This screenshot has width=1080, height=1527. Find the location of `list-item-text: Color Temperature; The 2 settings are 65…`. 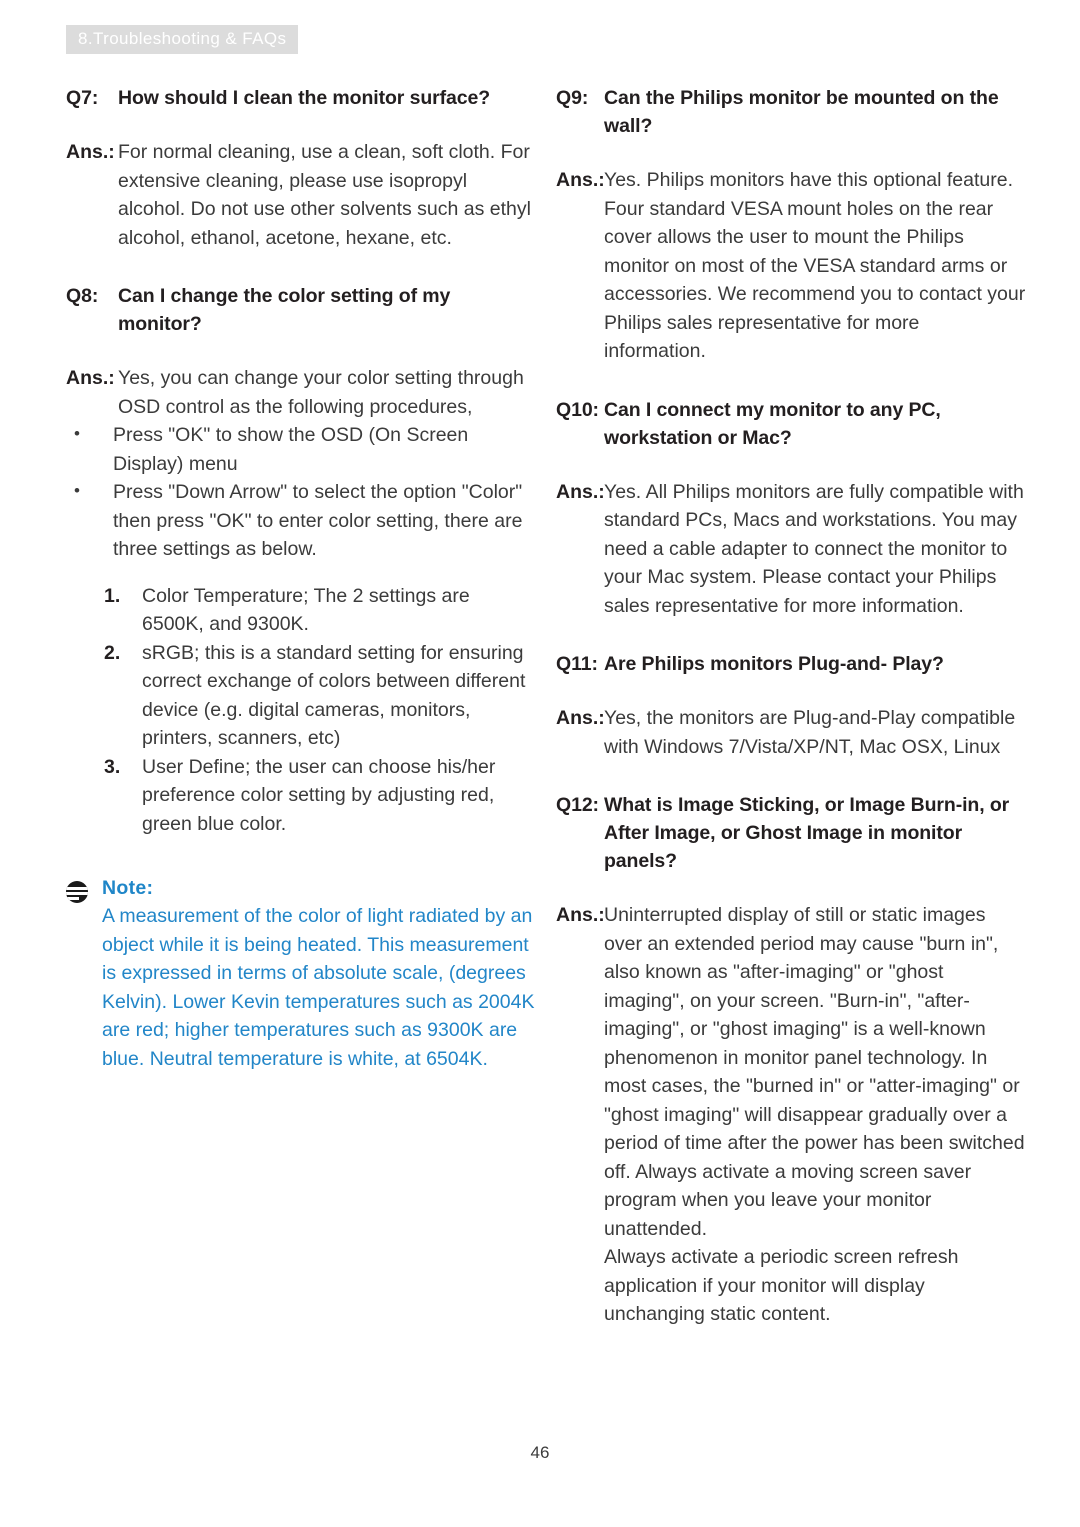

list-item-text: Color Temperature; The 2 settings are 65… is located at coordinates (306, 610).